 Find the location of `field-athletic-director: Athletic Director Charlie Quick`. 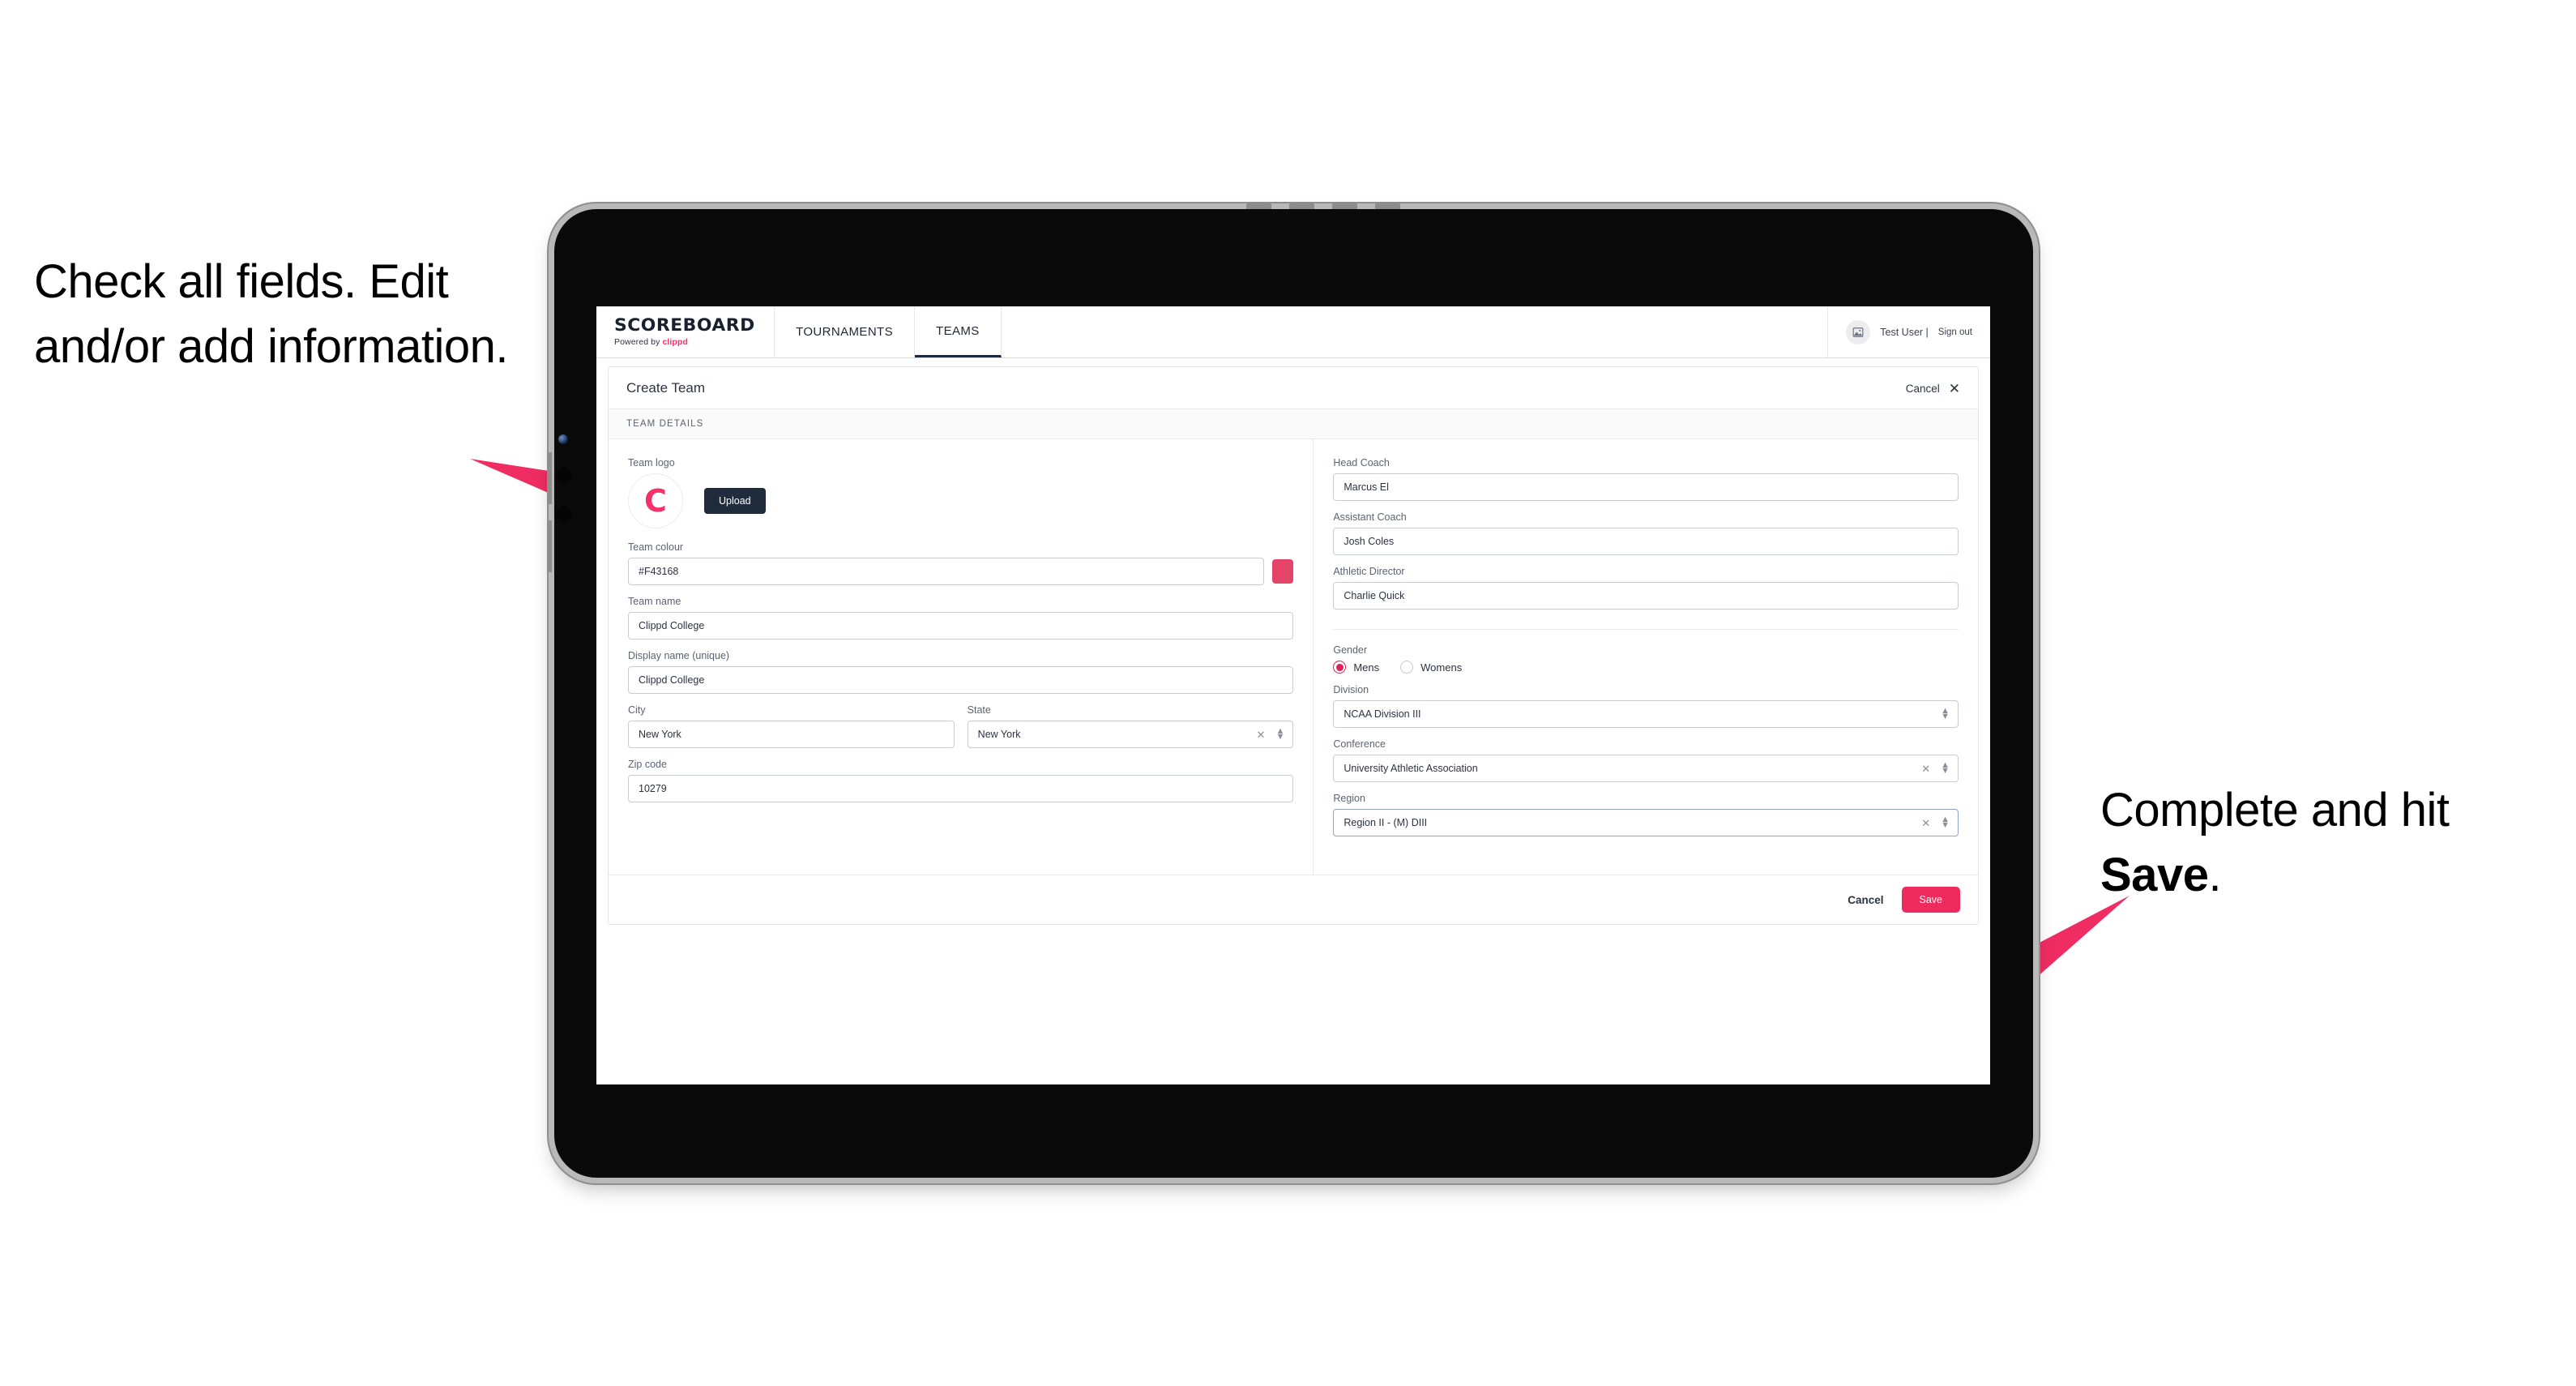

field-athletic-director: Athletic Director Charlie Quick is located at coordinates (1646, 588).